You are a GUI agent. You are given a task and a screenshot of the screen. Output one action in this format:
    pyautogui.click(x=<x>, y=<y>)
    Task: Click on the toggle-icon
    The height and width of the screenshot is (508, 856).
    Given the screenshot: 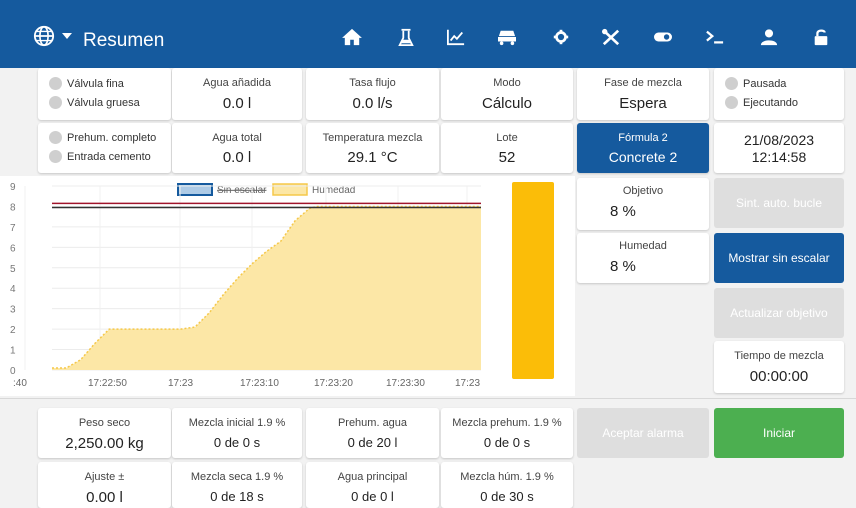 What is the action you would take?
    pyautogui.click(x=663, y=37)
    